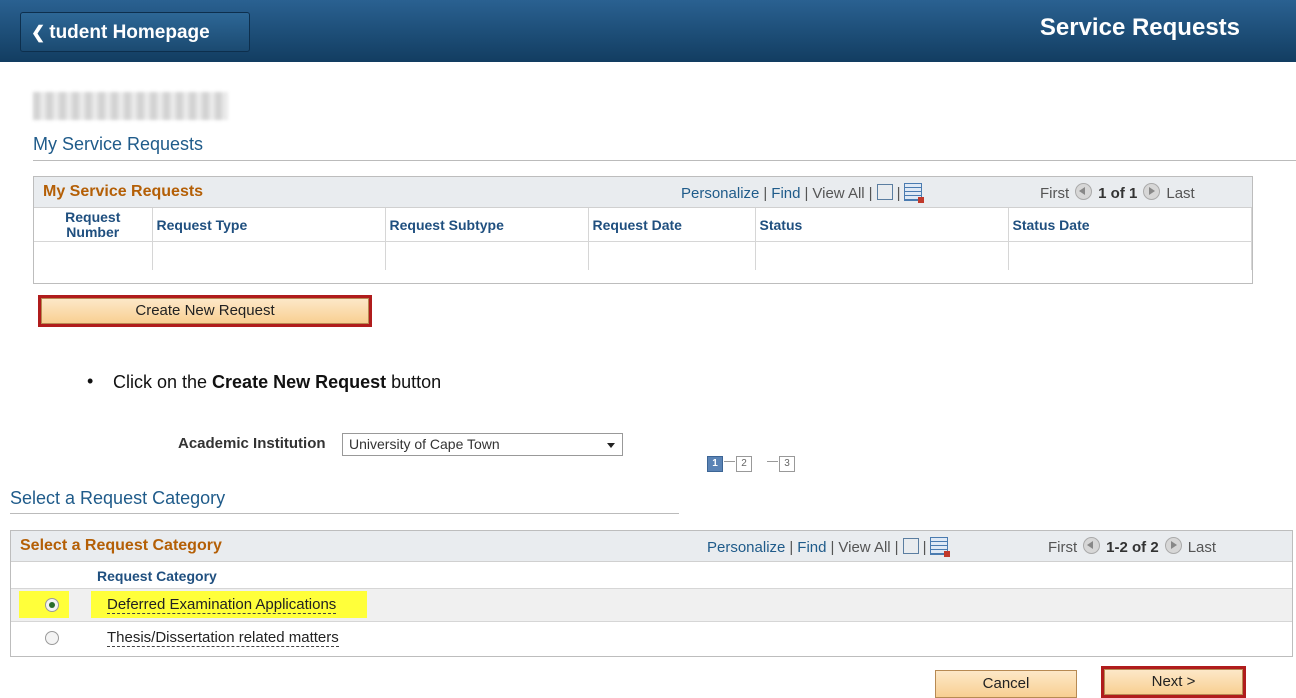  What do you see at coordinates (664, 160) in the screenshot?
I see `section-divider` at bounding box center [664, 160].